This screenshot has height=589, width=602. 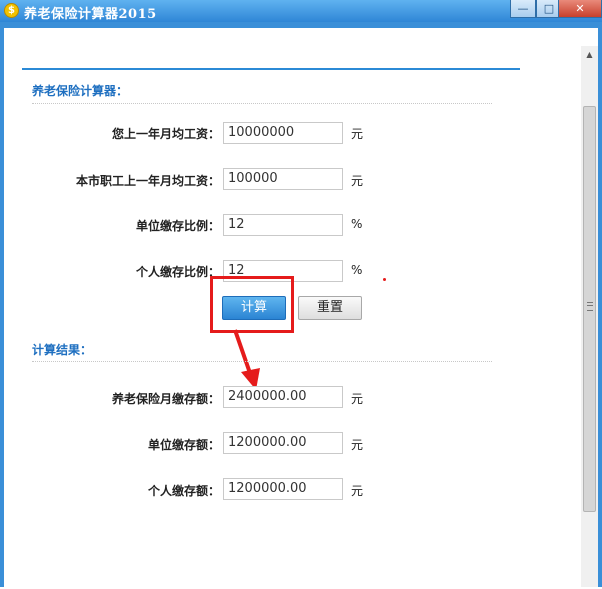 What do you see at coordinates (254, 308) in the screenshot?
I see `calculate-button: 计算` at bounding box center [254, 308].